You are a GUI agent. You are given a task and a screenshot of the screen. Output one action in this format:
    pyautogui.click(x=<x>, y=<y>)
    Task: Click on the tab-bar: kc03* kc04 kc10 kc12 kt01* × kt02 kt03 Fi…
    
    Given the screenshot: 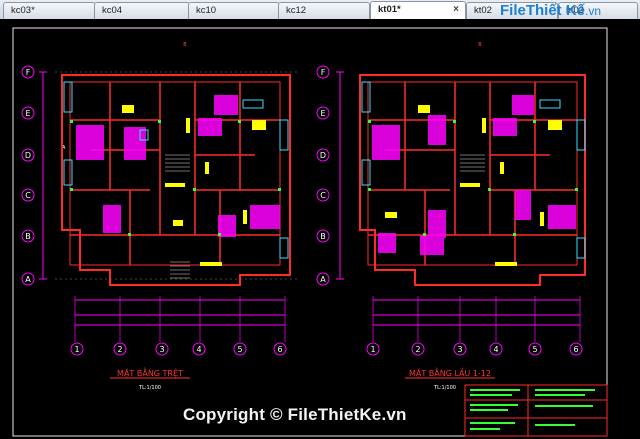 What is the action you would take?
    pyautogui.click(x=320, y=10)
    